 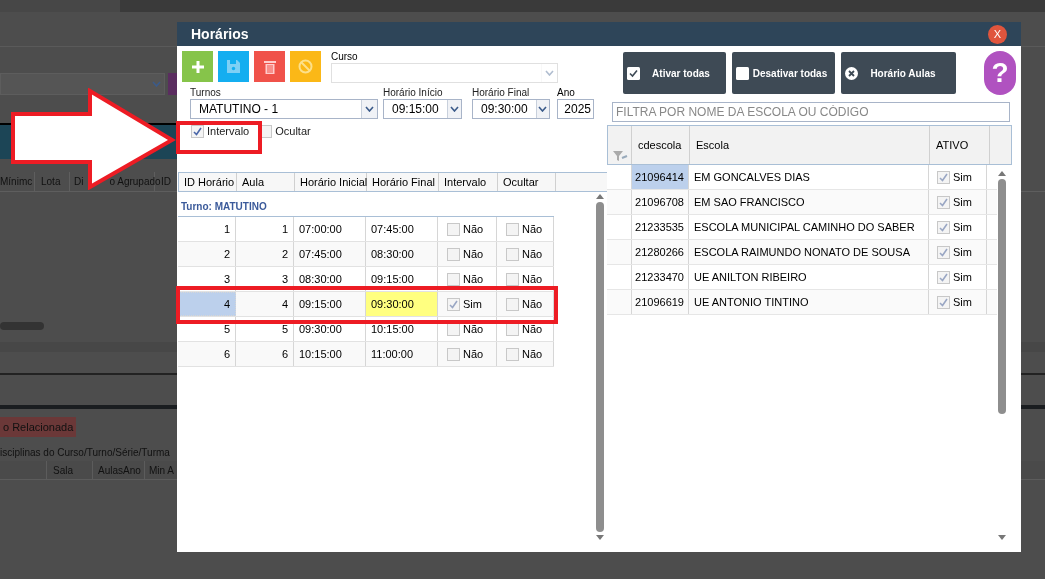 What do you see at coordinates (444, 73) in the screenshot?
I see `course-select` at bounding box center [444, 73].